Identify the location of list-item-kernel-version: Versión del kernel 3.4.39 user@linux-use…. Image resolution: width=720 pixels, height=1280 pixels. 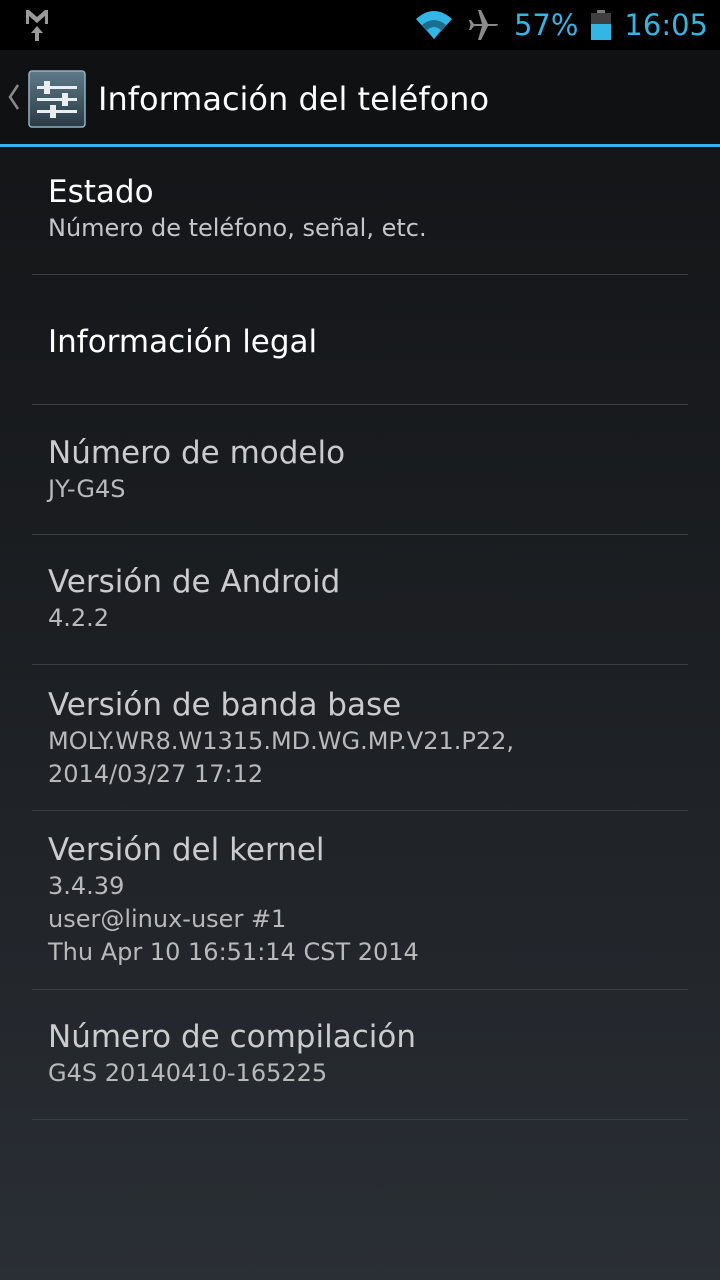
(368, 899).